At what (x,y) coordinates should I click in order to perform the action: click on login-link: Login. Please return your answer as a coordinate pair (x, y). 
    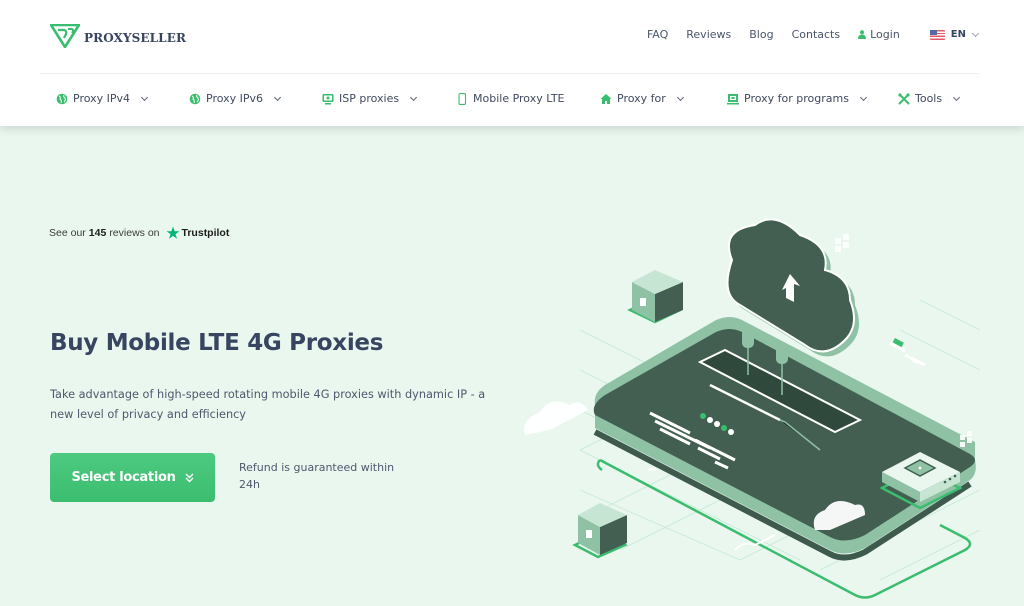
    Looking at the image, I should click on (879, 34).